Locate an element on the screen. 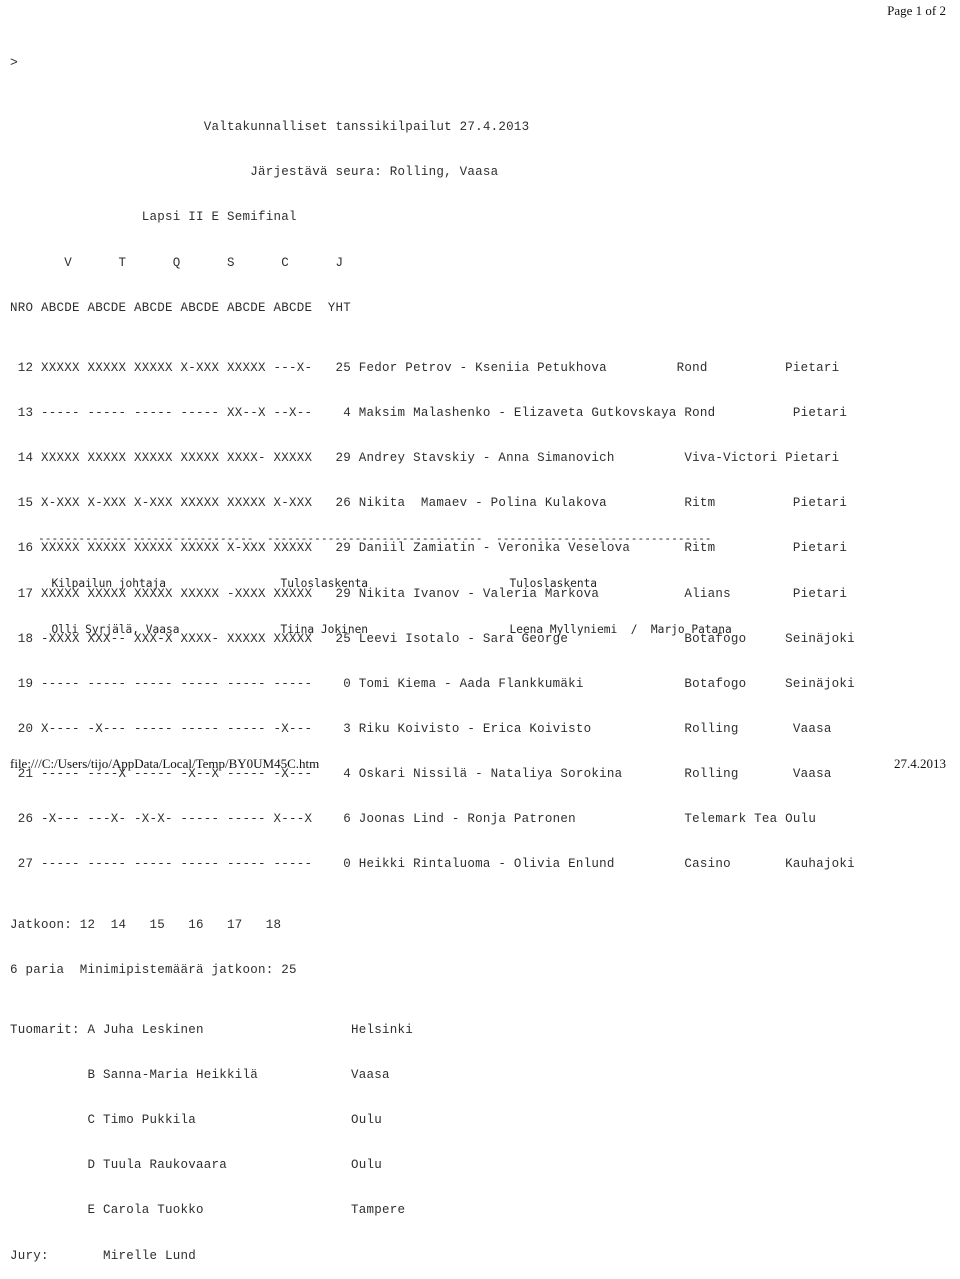 This screenshot has width=960, height=1279. pairs-minimum-note: 6 paria Minimipistemäärä jatkoon: 25 is located at coordinates (153, 969).